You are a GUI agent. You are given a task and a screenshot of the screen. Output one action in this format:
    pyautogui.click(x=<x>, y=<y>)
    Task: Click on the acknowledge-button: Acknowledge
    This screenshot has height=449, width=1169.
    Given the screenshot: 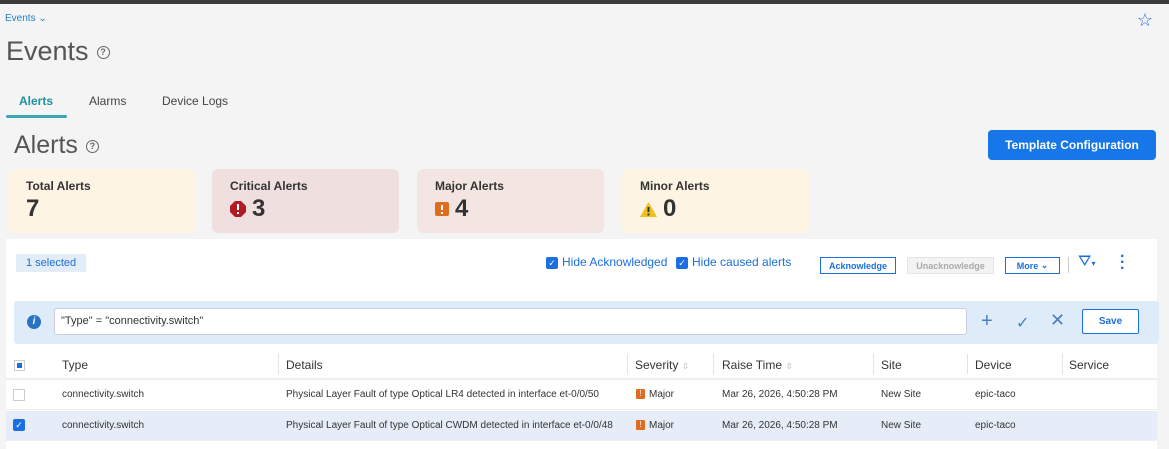 What is the action you would take?
    pyautogui.click(x=858, y=265)
    